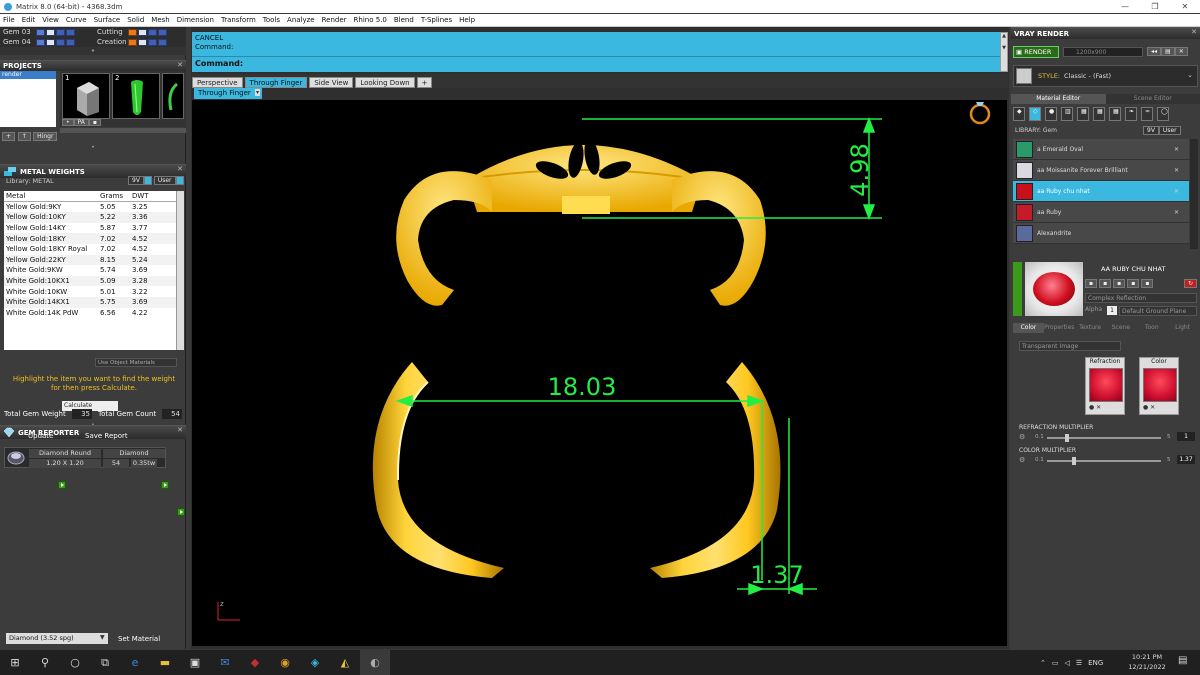 The width and height of the screenshot is (1200, 675). Describe the element at coordinates (1181, 51) in the screenshot. I see `close-render-icon: ✕` at that location.